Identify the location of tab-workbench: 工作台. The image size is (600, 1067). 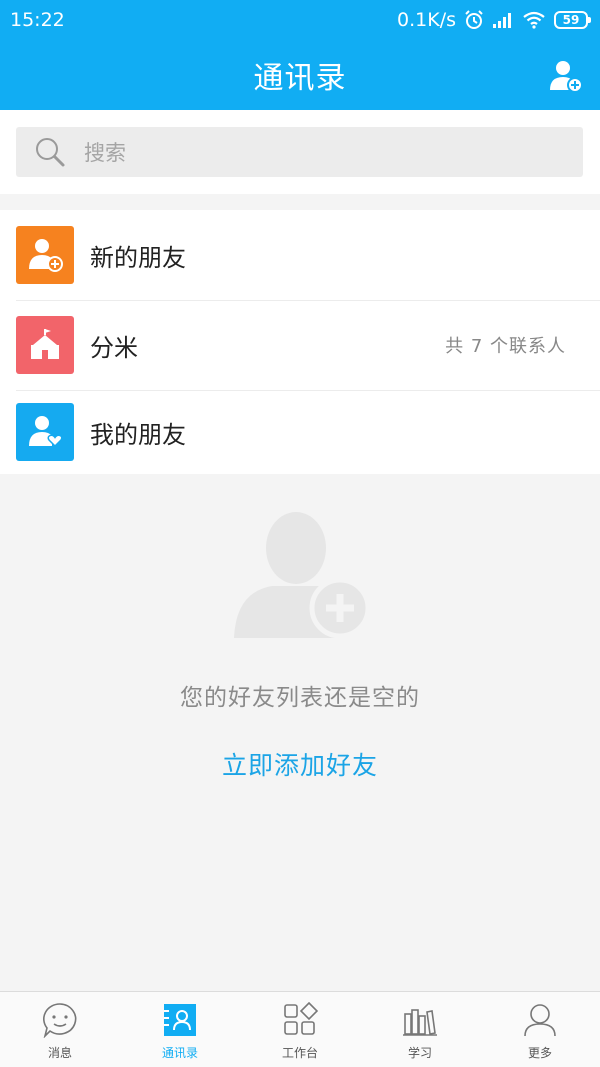
(300, 1029).